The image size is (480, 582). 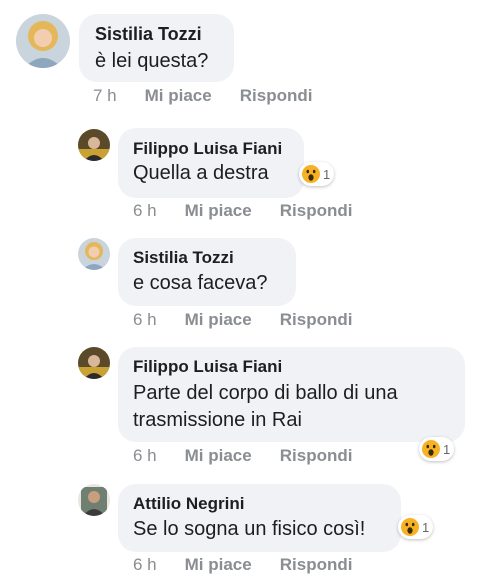 What do you see at coordinates (249, 529) in the screenshot?
I see `comment-text: Se lo sogna un fisico così!` at bounding box center [249, 529].